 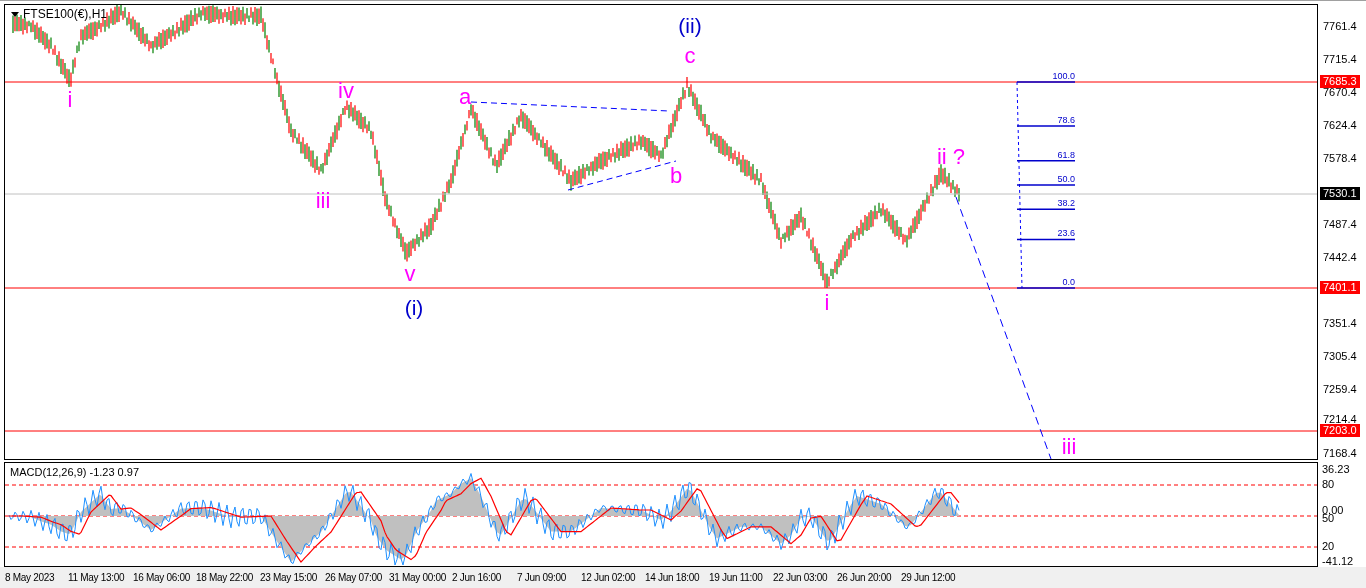 What do you see at coordinates (65, 14) in the screenshot?
I see `chart-title: FTSE100(€),H1` at bounding box center [65, 14].